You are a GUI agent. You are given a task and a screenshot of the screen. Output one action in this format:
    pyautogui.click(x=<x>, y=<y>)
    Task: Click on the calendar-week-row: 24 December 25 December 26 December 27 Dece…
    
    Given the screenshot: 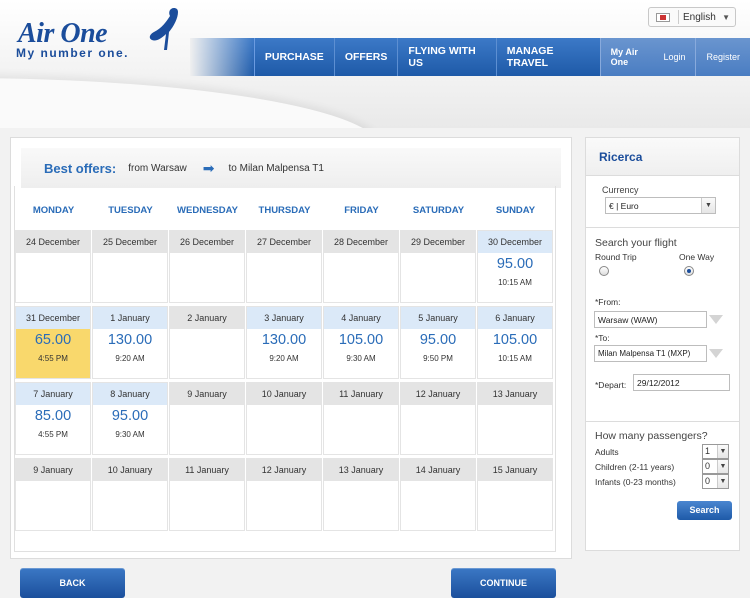 What is the action you would take?
    pyautogui.click(x=285, y=268)
    